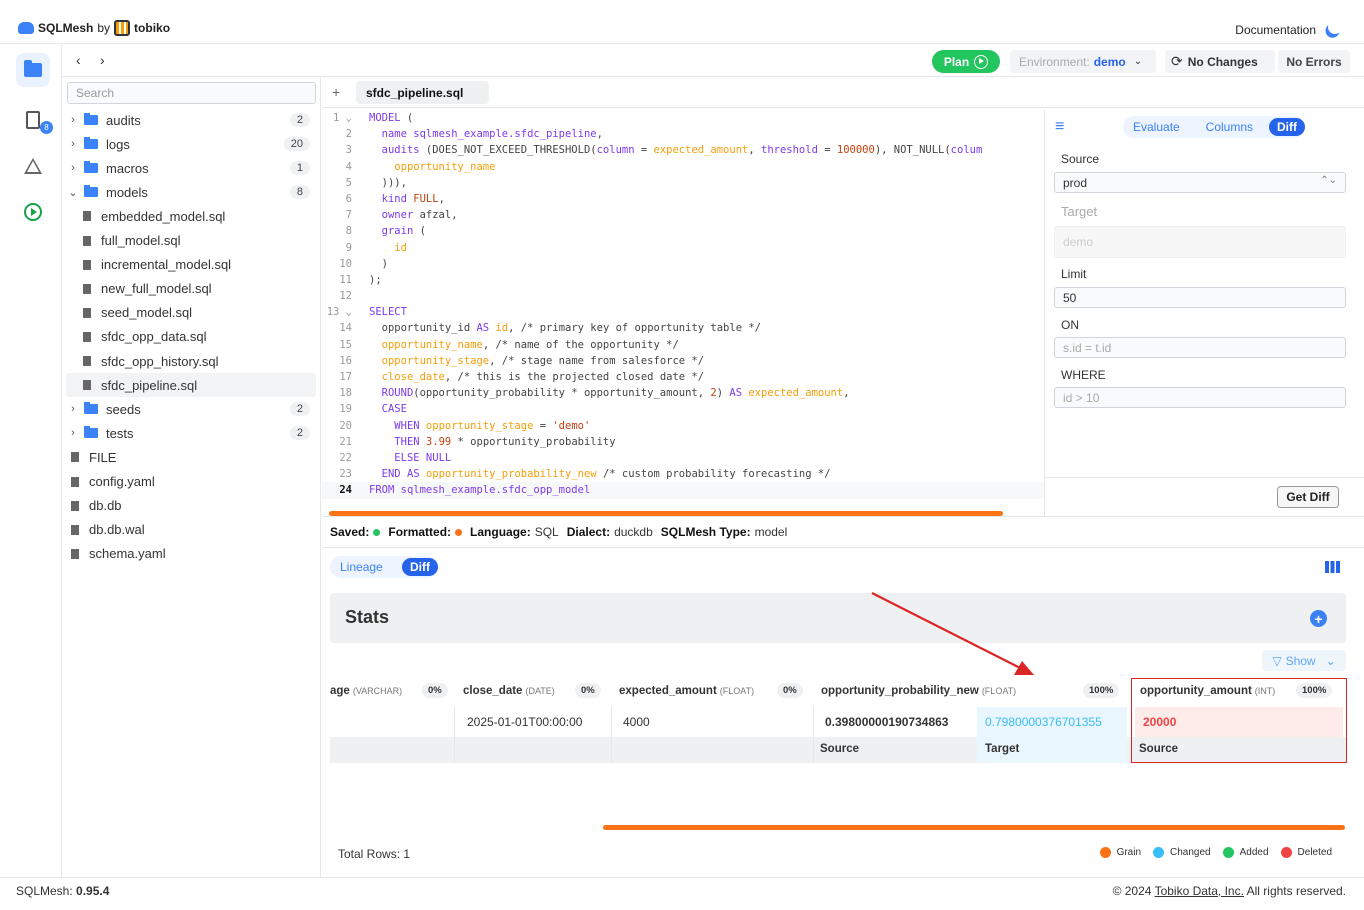 The width and height of the screenshot is (1364, 910). I want to click on plan-button: Plan, so click(966, 61).